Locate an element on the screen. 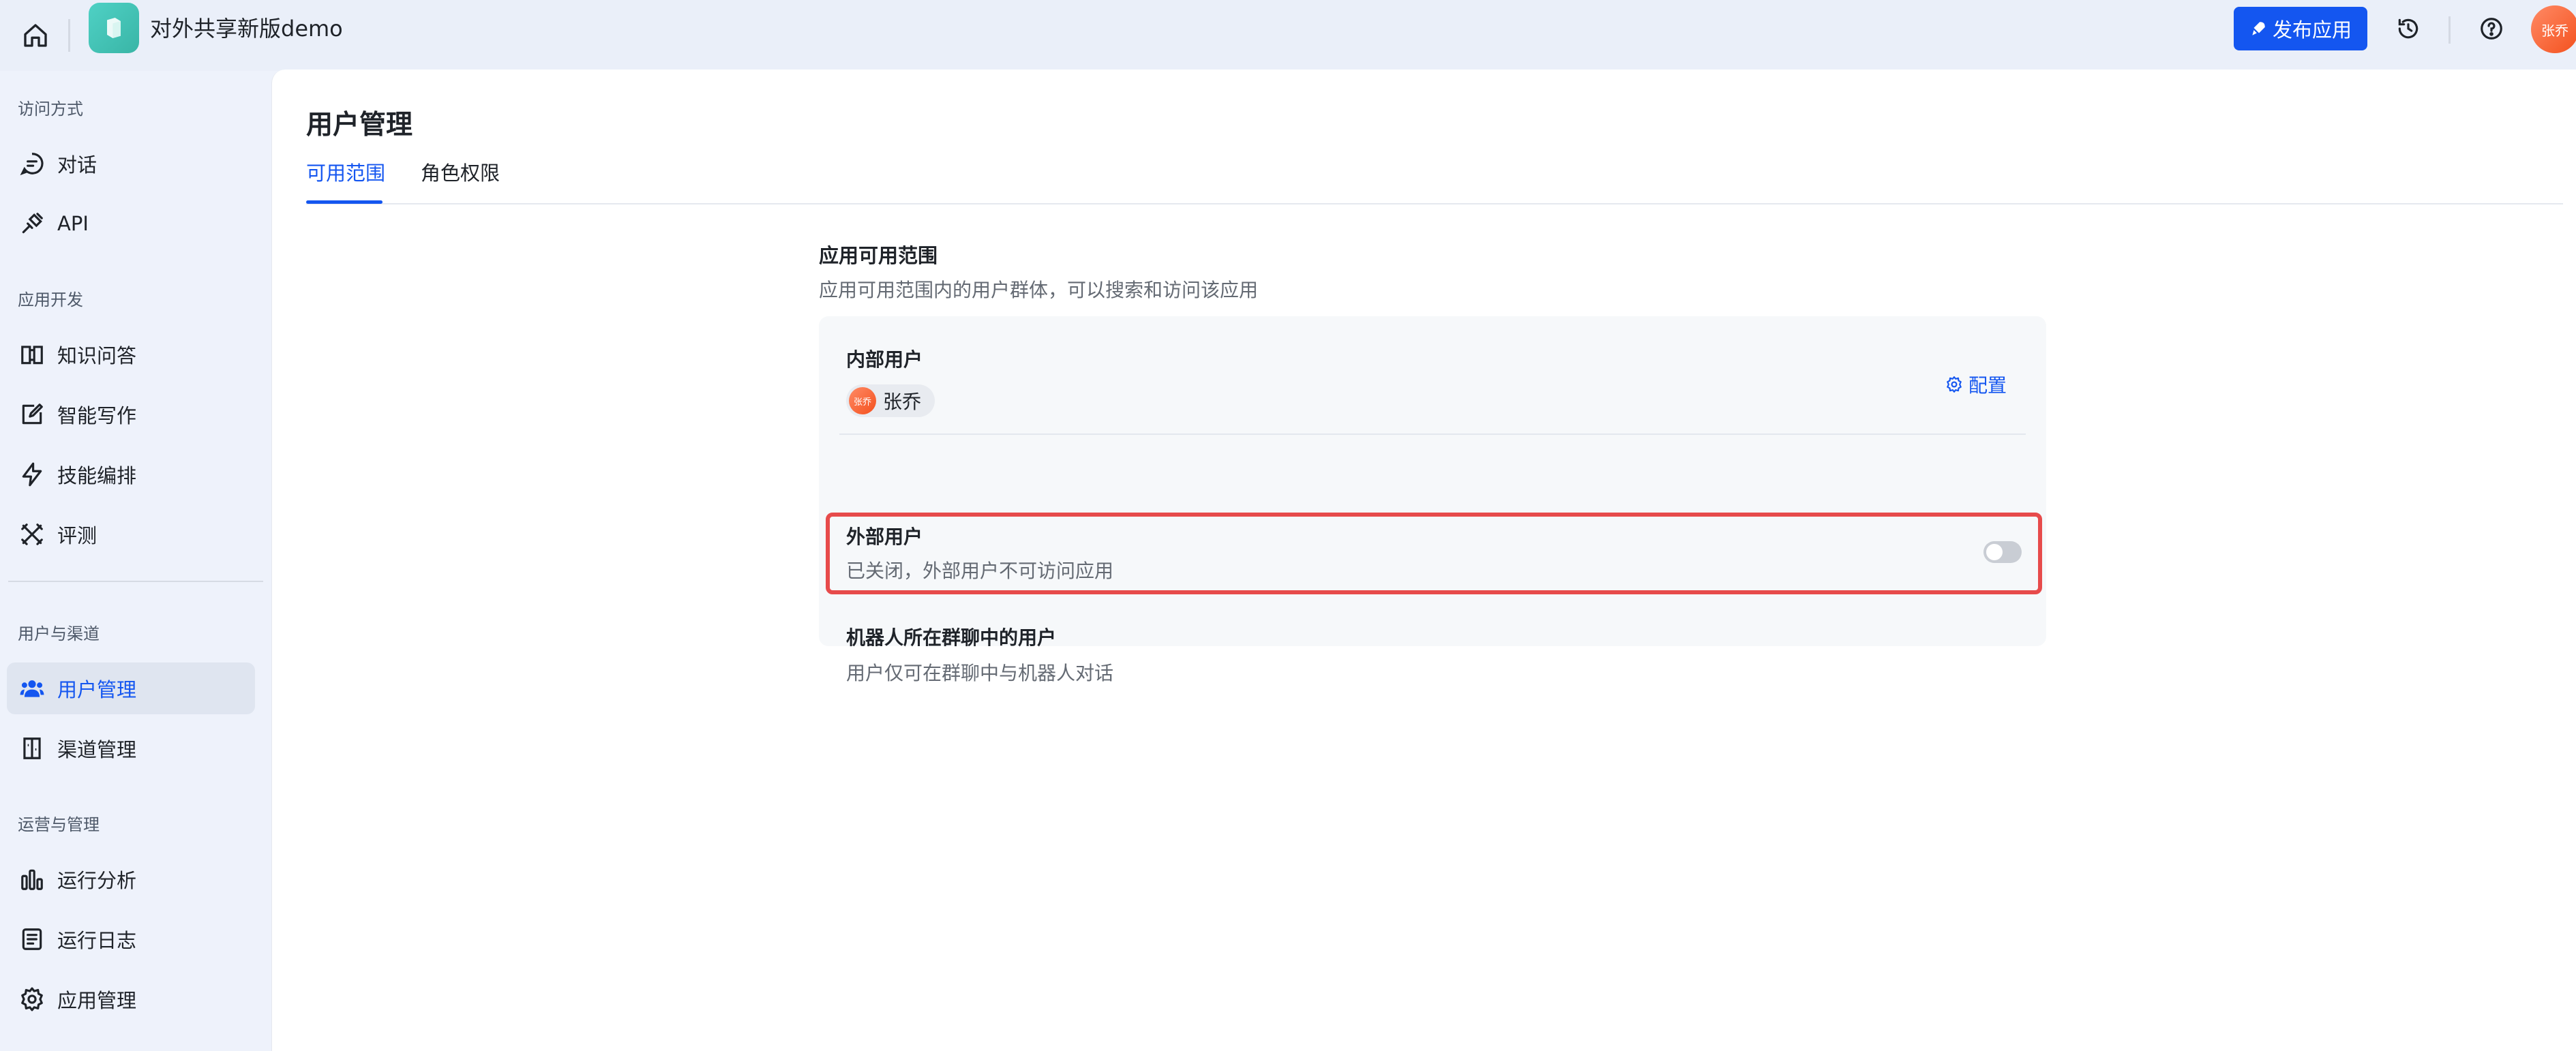 This screenshot has width=2576, height=1051. external-users-title: 外部用户 is located at coordinates (884, 537).